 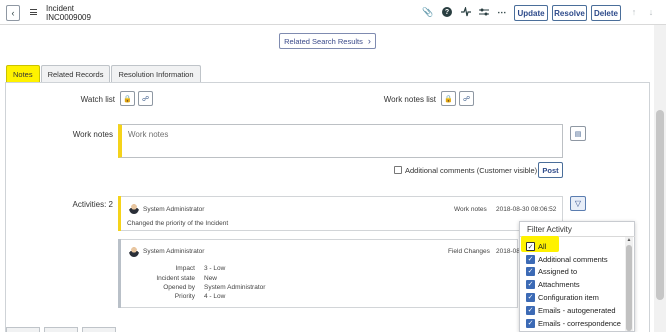 I want to click on related-search-label: Related Search Results, so click(x=323, y=41).